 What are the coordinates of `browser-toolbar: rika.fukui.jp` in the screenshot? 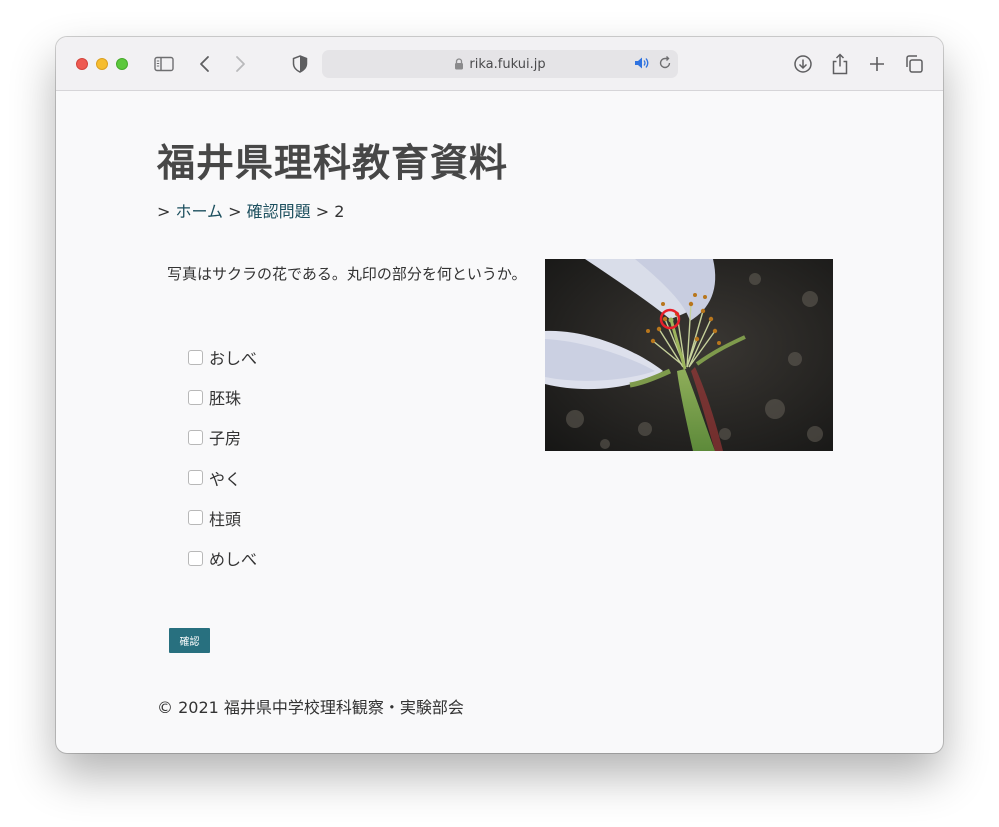 It's located at (499, 64).